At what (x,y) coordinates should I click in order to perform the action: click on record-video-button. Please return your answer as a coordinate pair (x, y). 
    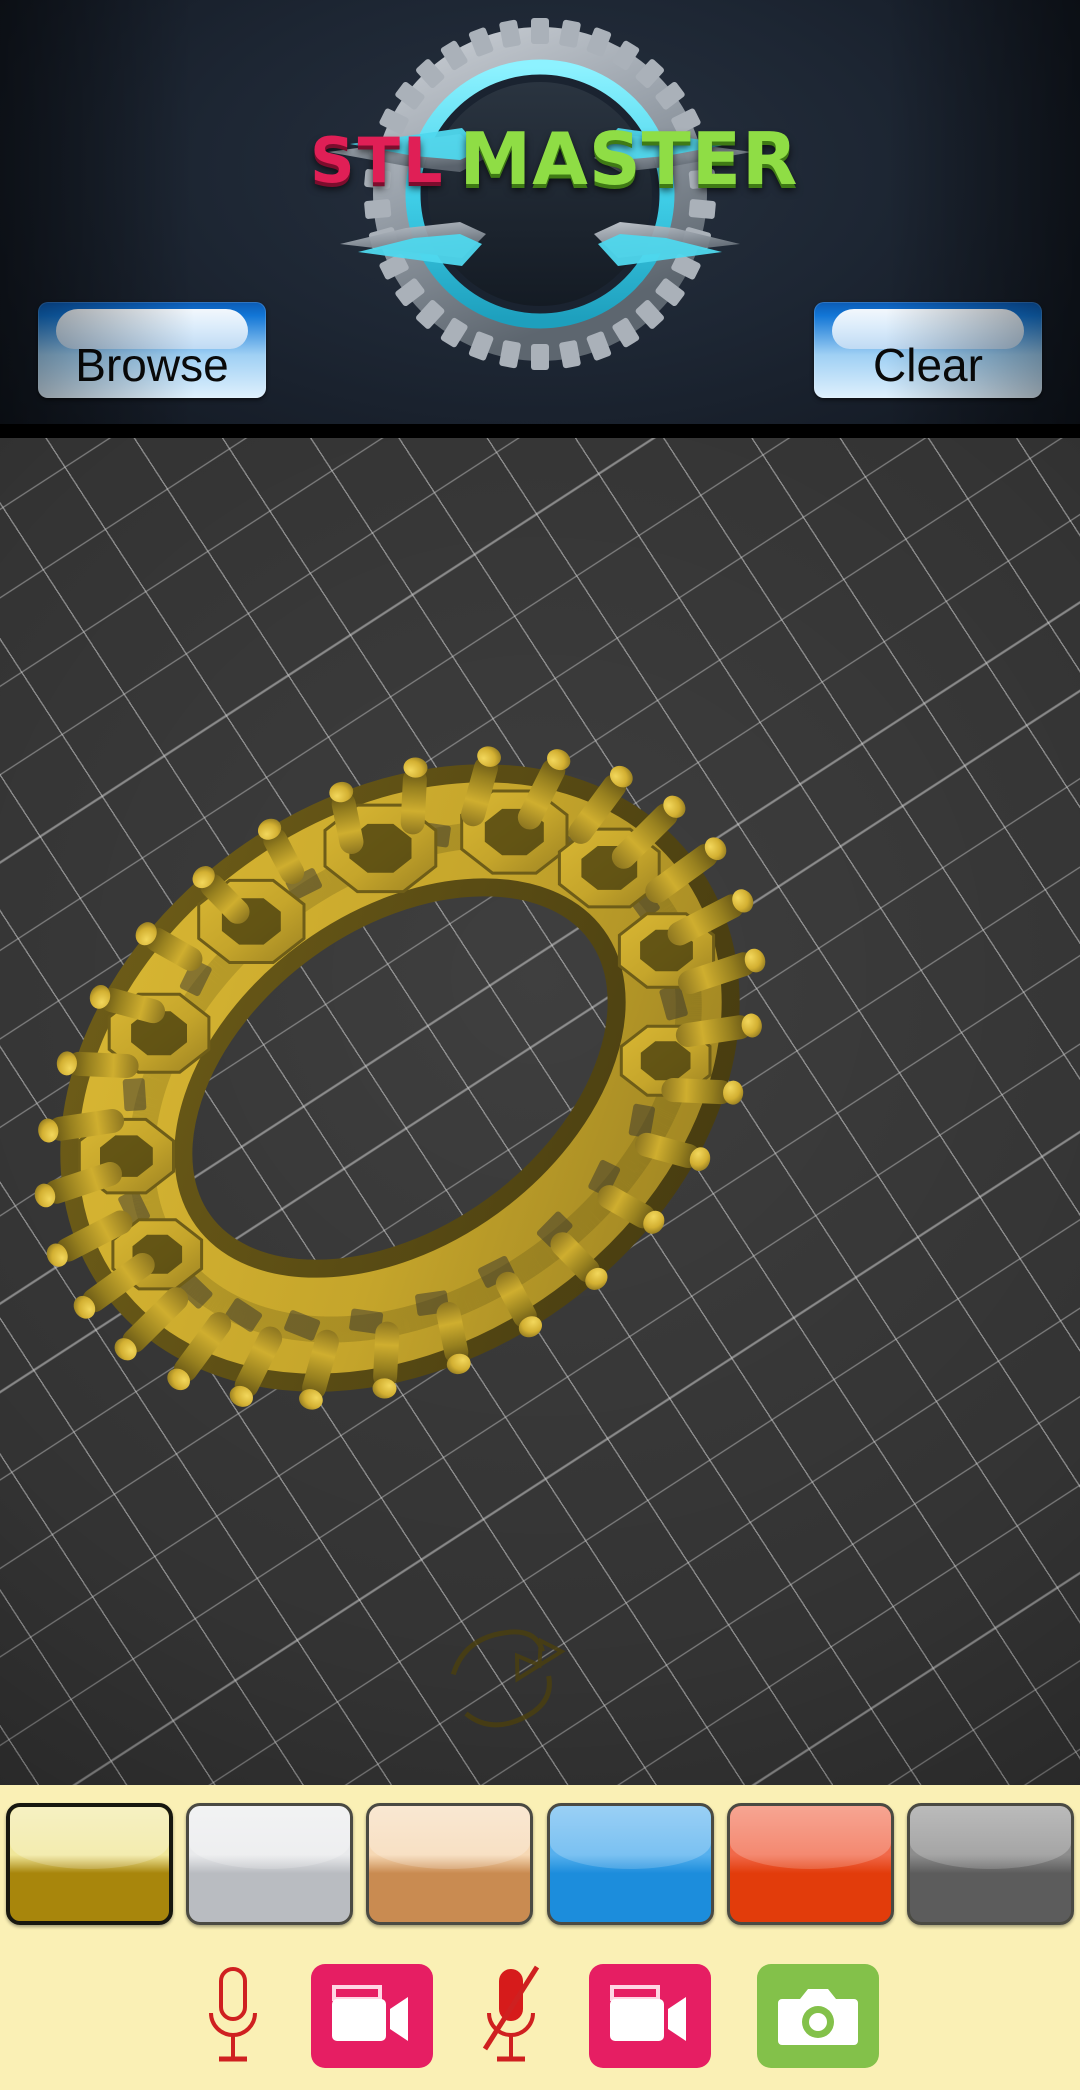
    Looking at the image, I should click on (372, 2016).